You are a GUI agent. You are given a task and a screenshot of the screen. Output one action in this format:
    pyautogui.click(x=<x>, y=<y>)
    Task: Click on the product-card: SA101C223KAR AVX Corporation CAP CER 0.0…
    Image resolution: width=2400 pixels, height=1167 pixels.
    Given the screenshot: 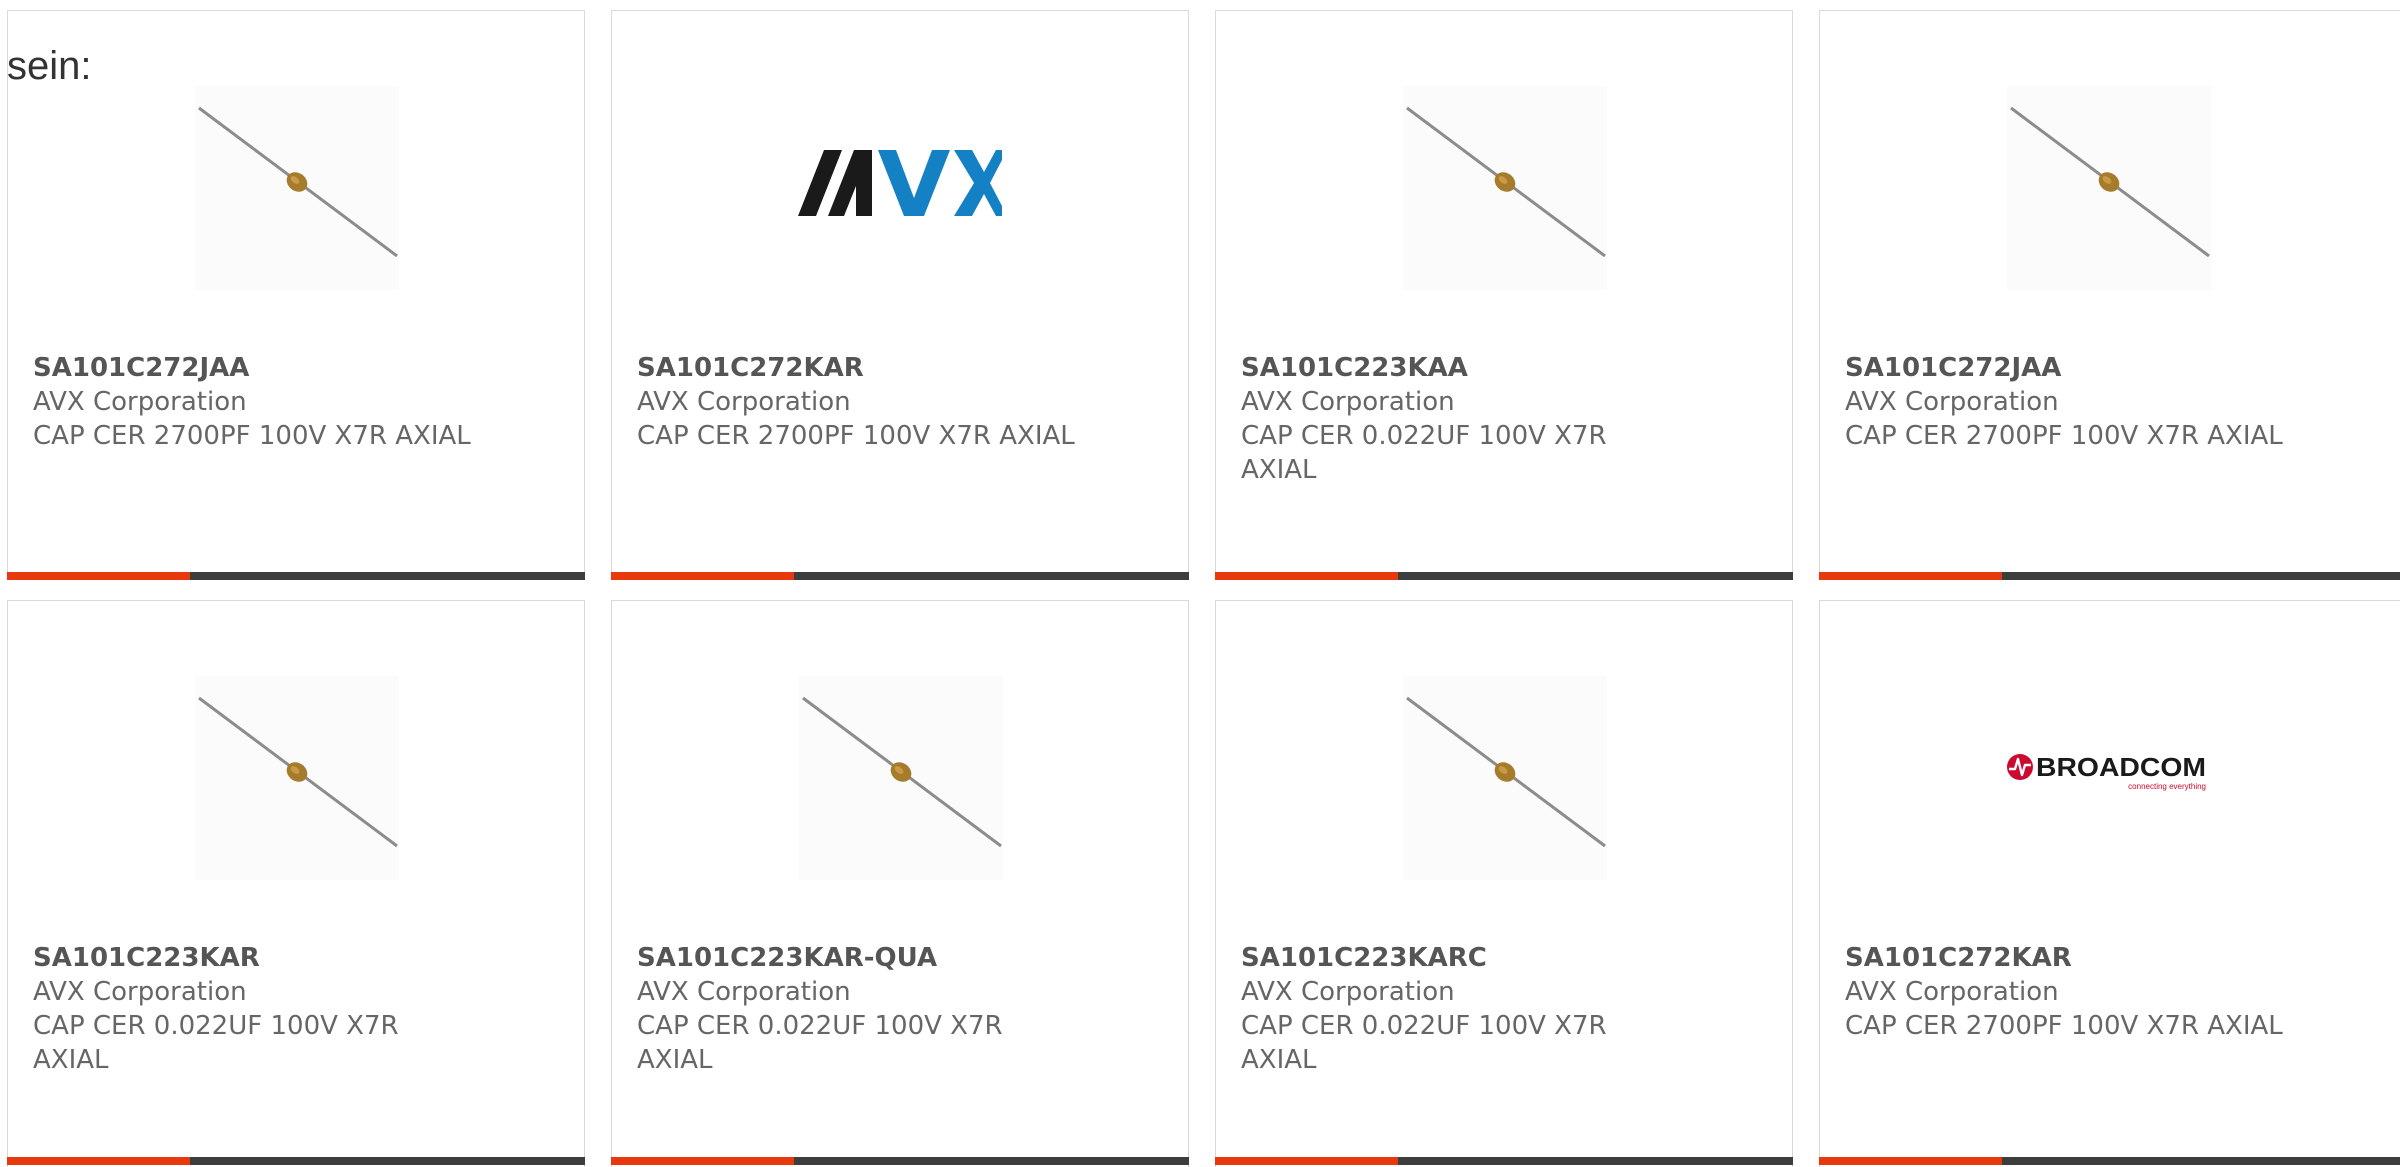 What is the action you would take?
    pyautogui.click(x=296, y=883)
    